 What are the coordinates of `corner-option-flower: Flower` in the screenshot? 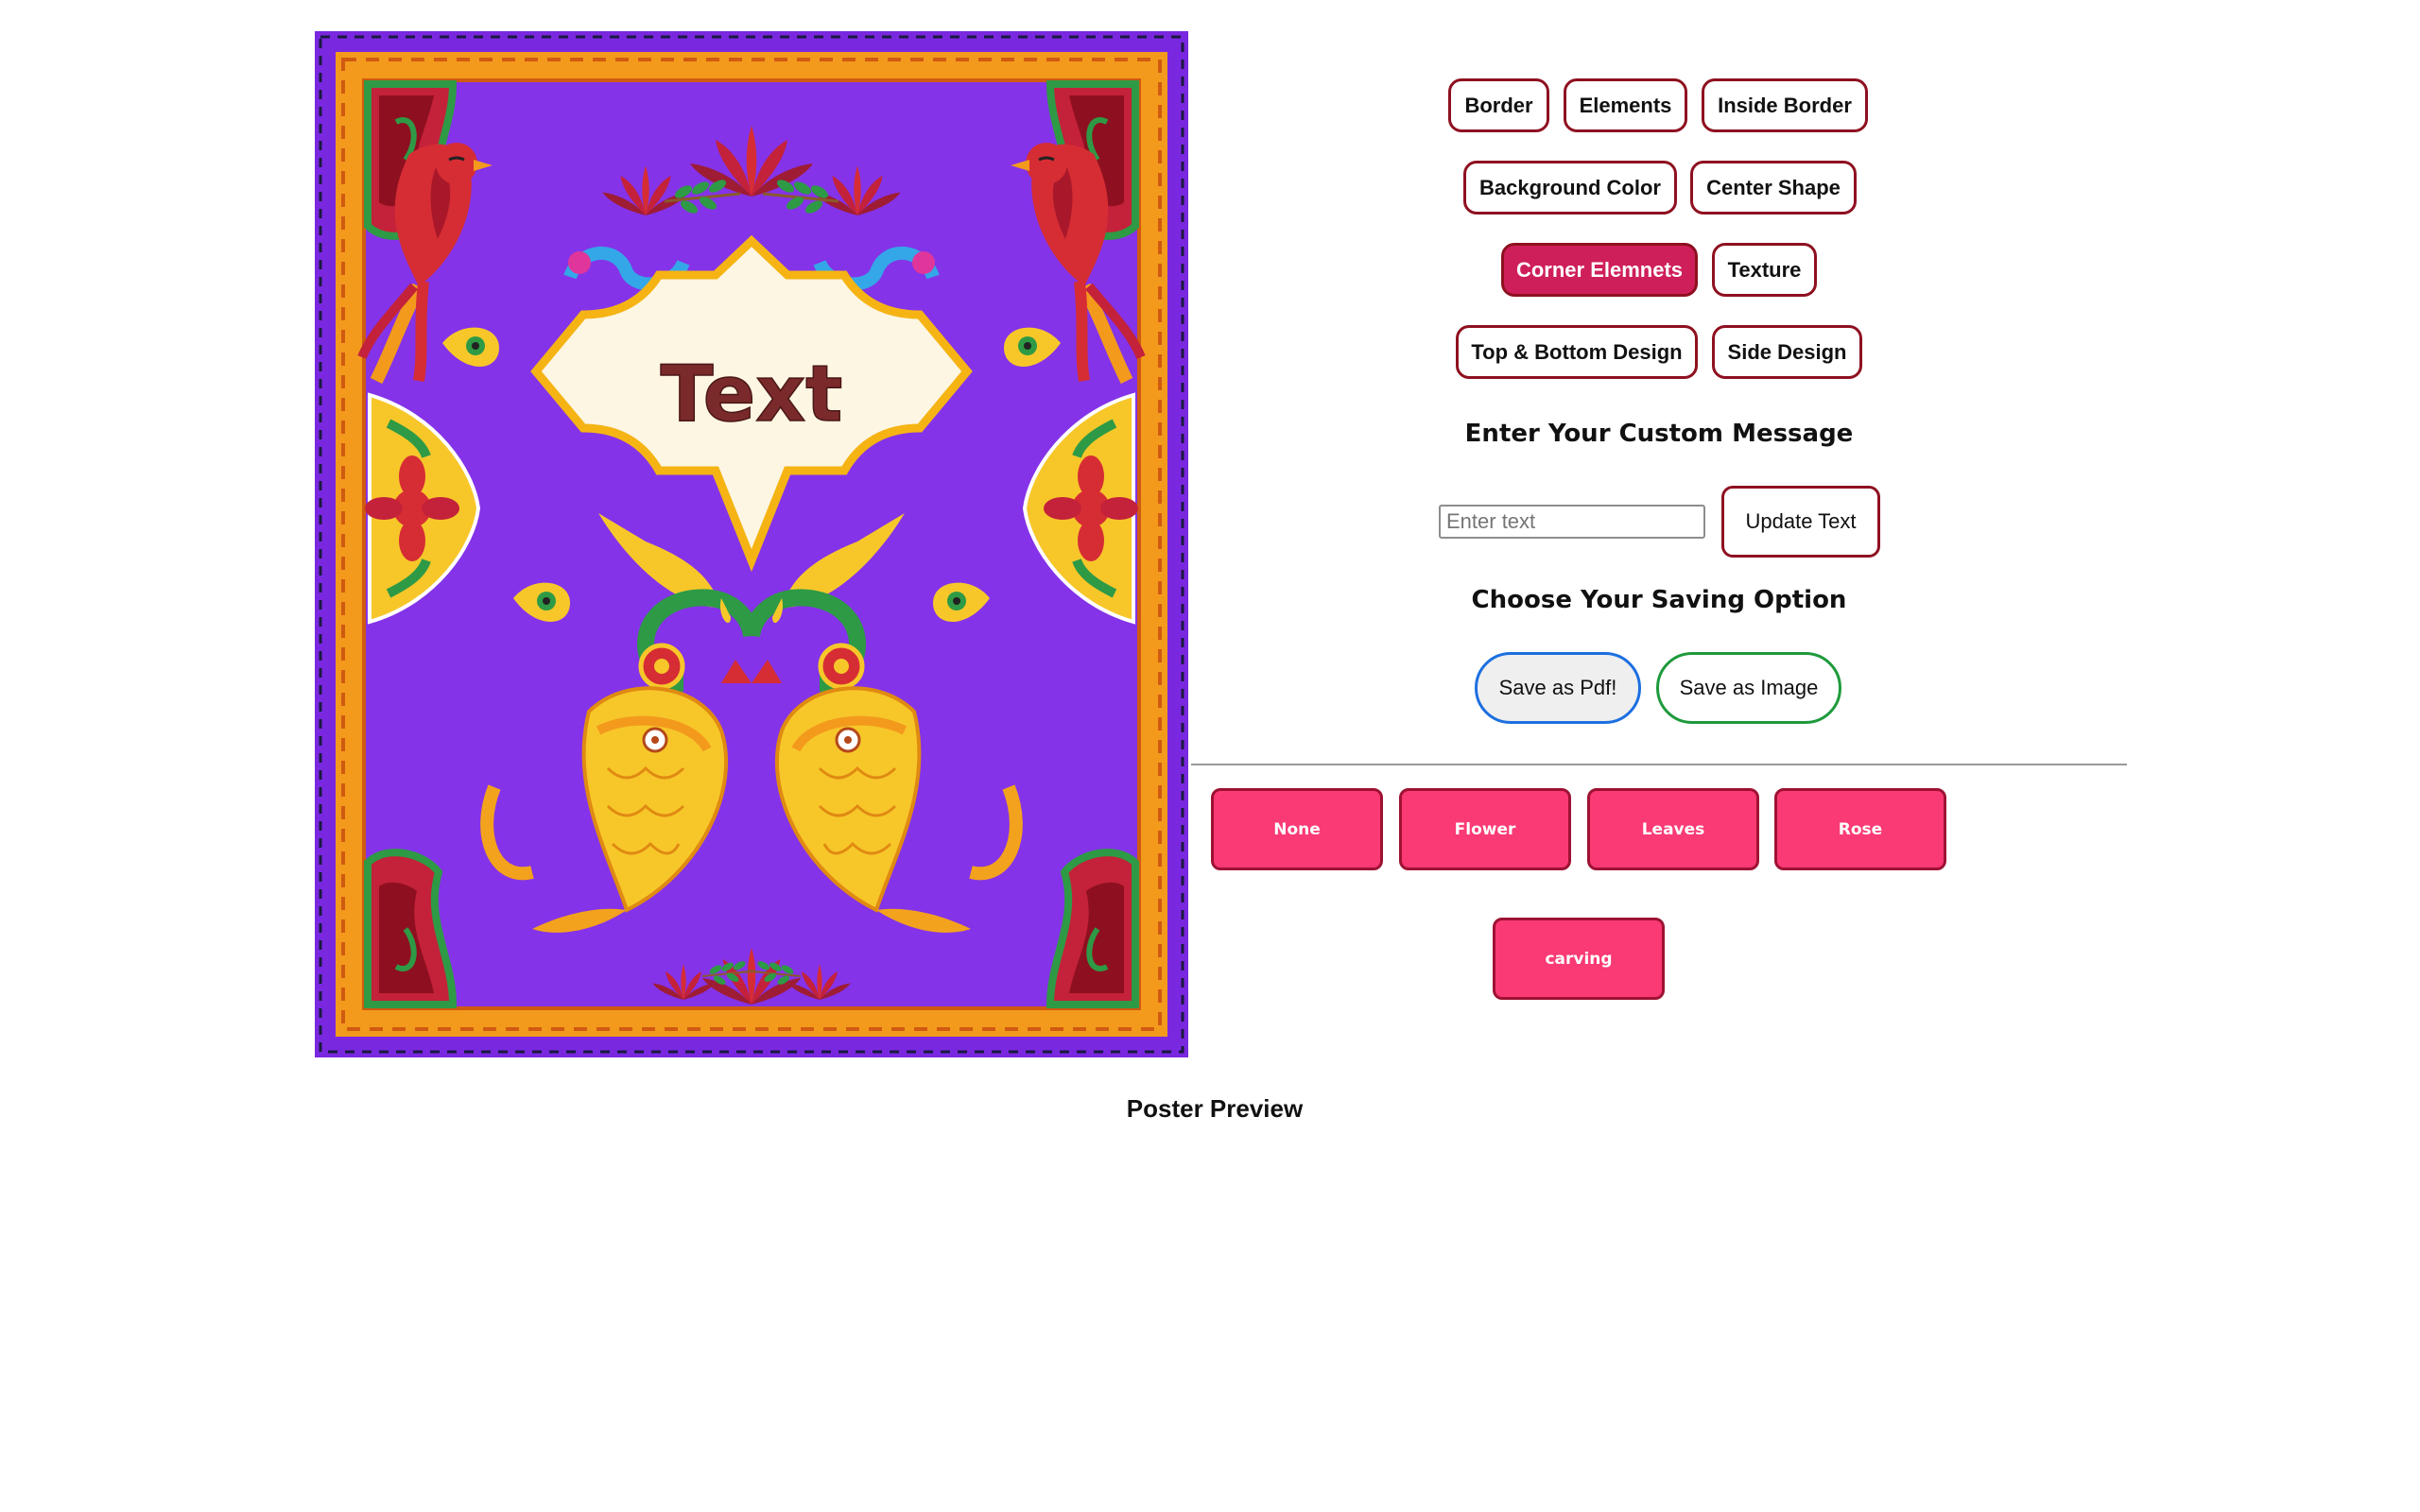 It's located at (1485, 829).